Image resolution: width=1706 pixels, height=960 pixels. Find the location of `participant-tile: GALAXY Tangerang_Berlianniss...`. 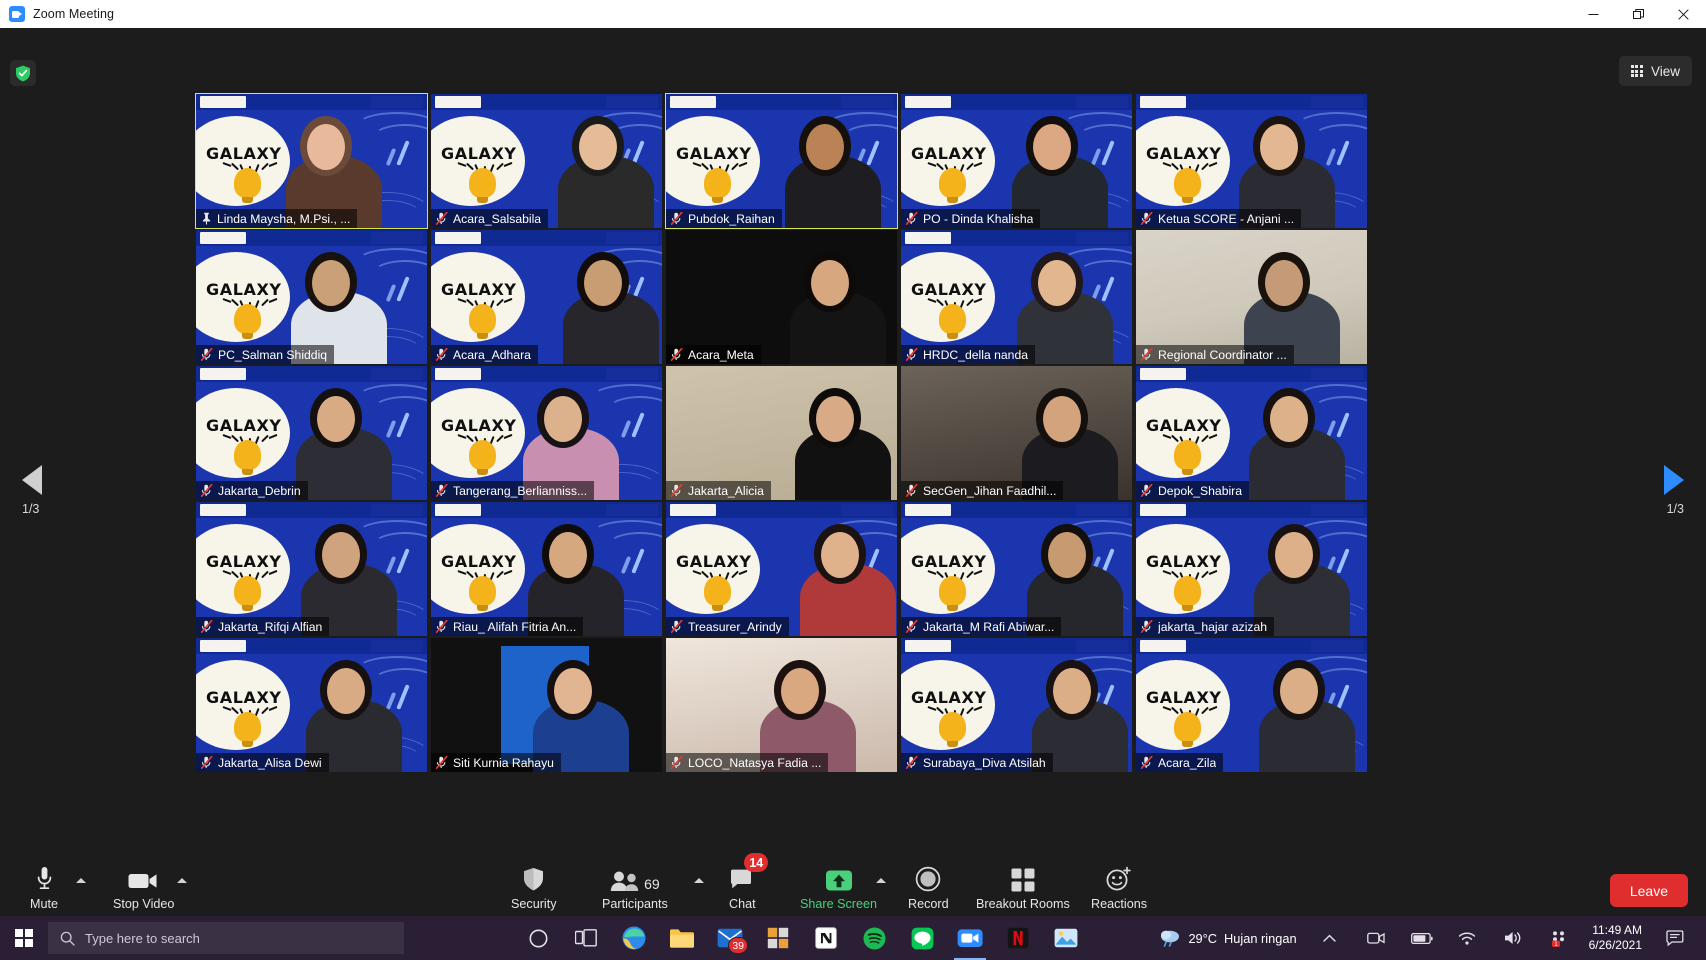

participant-tile: GALAXY Tangerang_Berlianniss... is located at coordinates (546, 433).